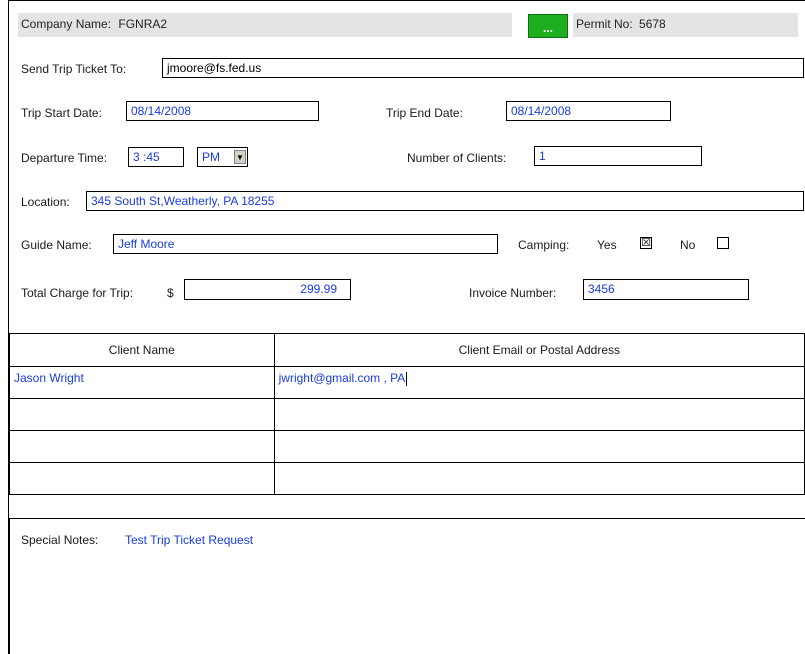 This screenshot has width=805, height=654. I want to click on camping-no-checkbox, so click(723, 243).